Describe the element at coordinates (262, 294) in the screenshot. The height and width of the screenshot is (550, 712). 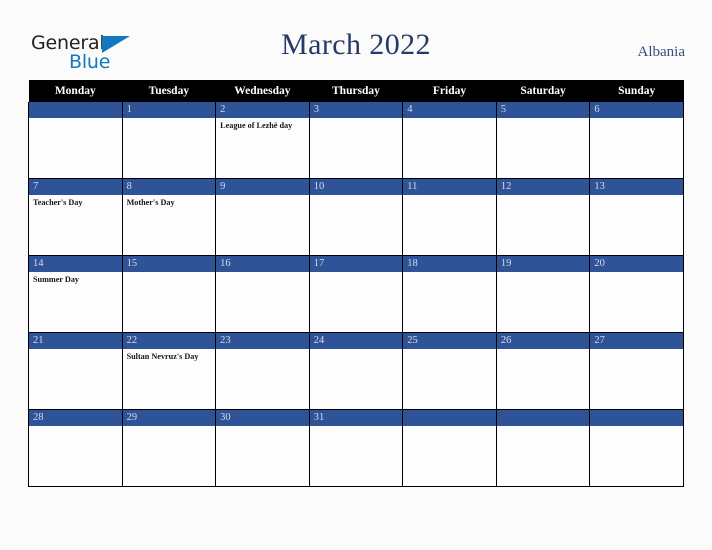
I see `day-cell-16: 16` at that location.